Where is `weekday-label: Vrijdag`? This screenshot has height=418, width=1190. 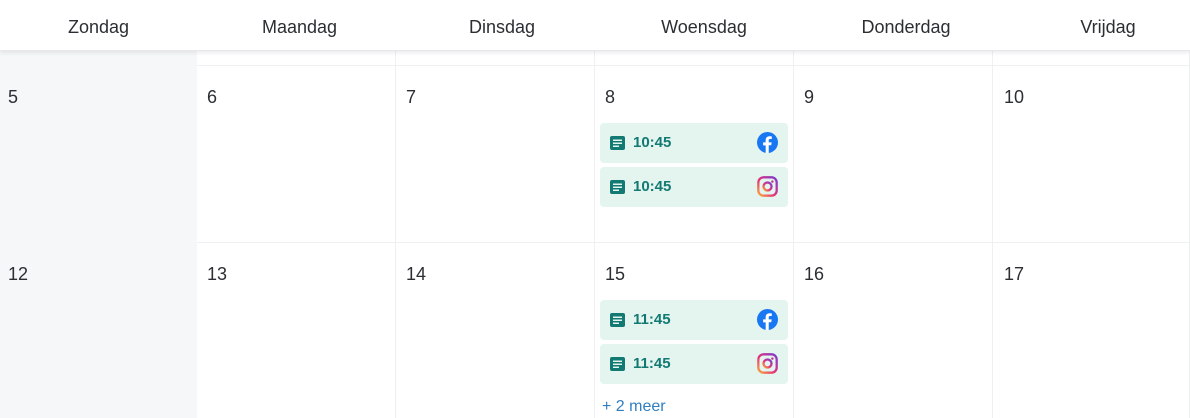 weekday-label: Vrijdag is located at coordinates (1108, 27).